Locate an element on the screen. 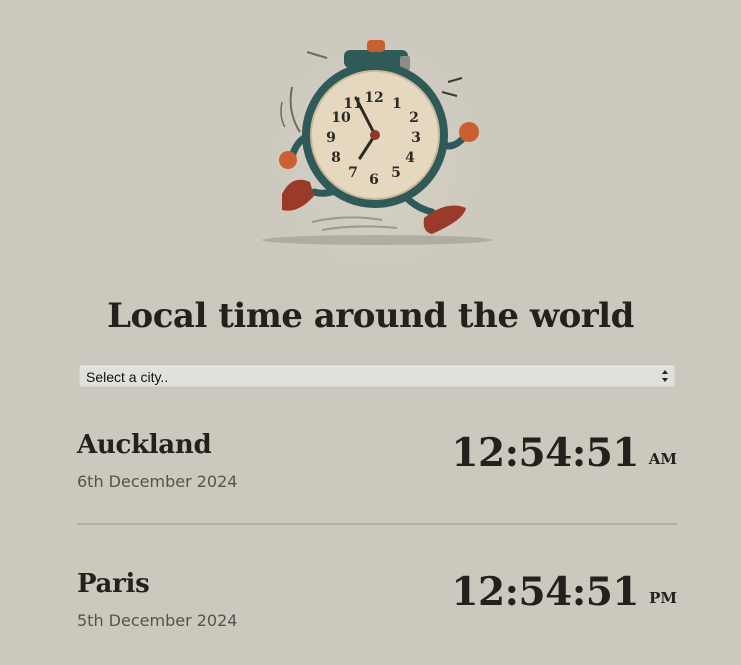 Image resolution: width=741 pixels, height=665 pixels. city-name: Auckland is located at coordinates (144, 445).